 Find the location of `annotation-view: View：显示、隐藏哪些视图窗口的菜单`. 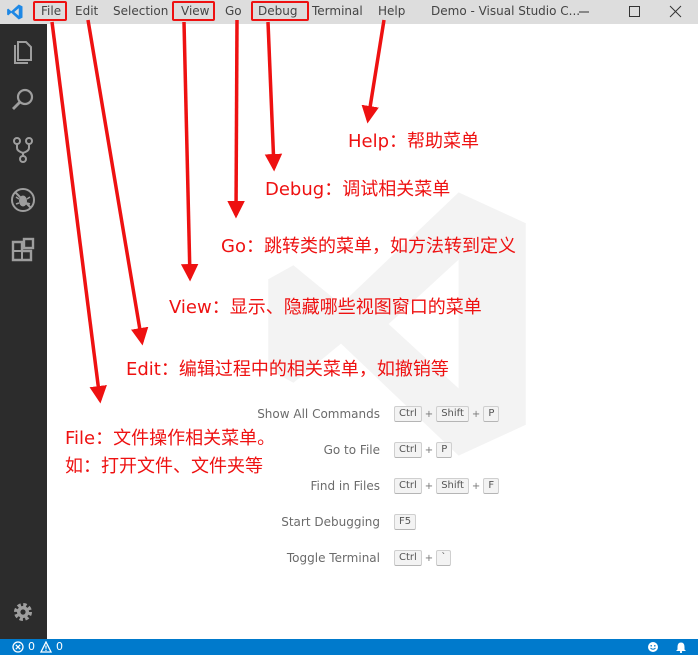

annotation-view: View：显示、隐藏哪些视图窗口的菜单 is located at coordinates (325, 307).